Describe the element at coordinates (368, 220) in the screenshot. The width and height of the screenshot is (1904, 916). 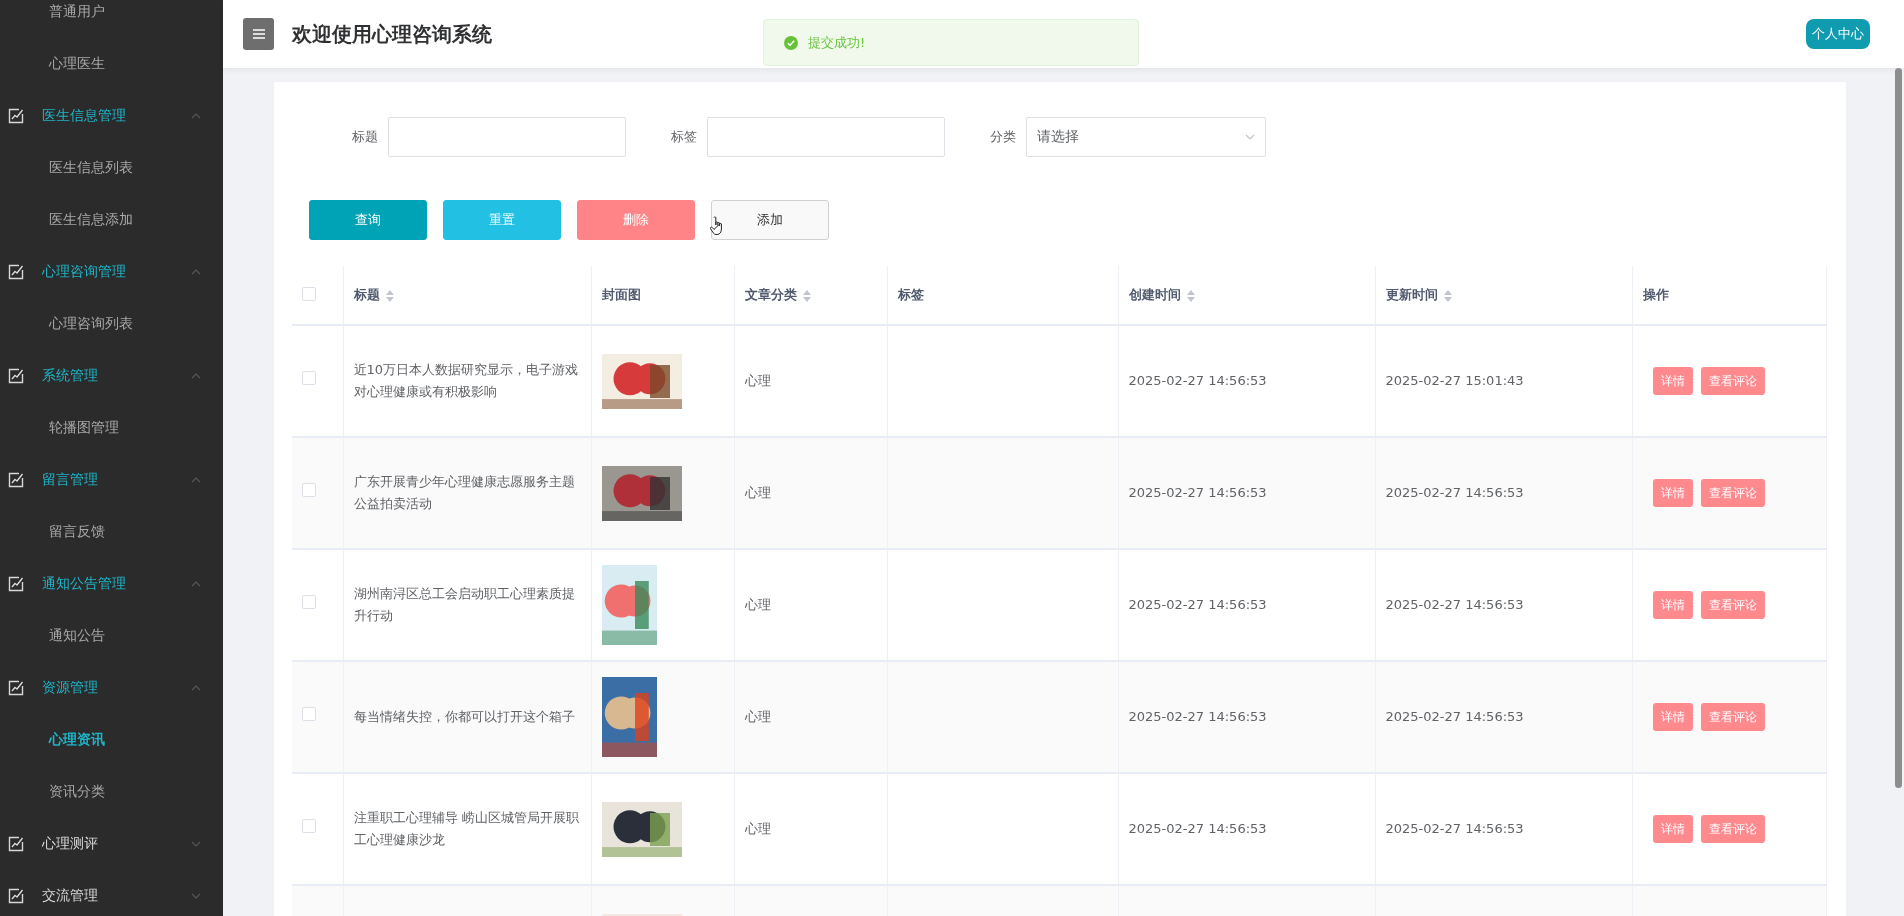
I see `action-button: 查询` at that location.